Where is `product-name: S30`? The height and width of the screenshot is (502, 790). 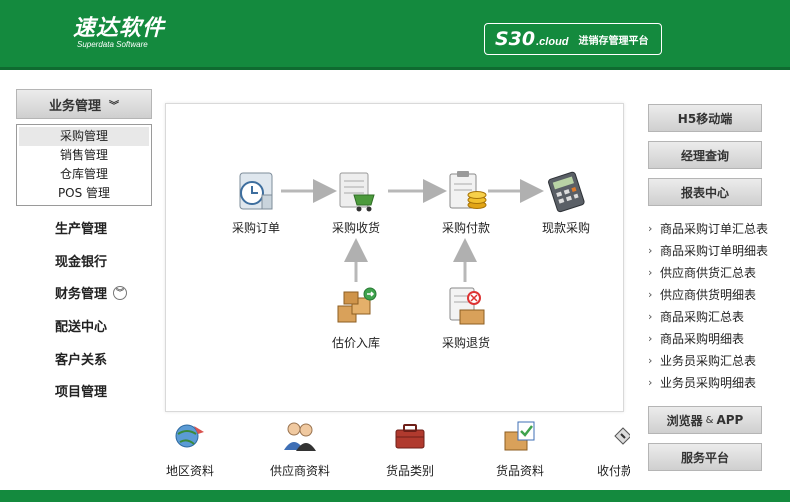 product-name: S30 is located at coordinates (515, 39).